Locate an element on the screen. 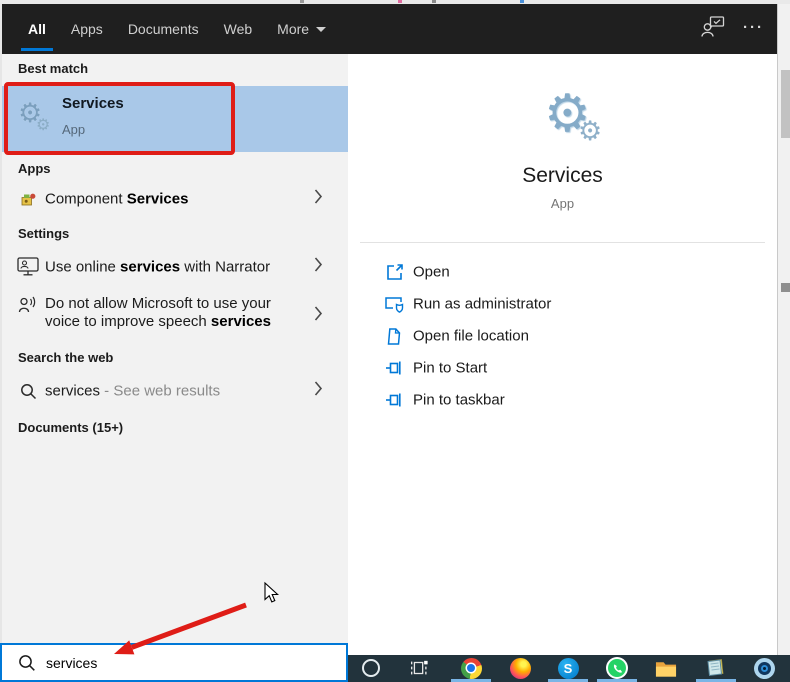  cortana-icon is located at coordinates (371, 668).